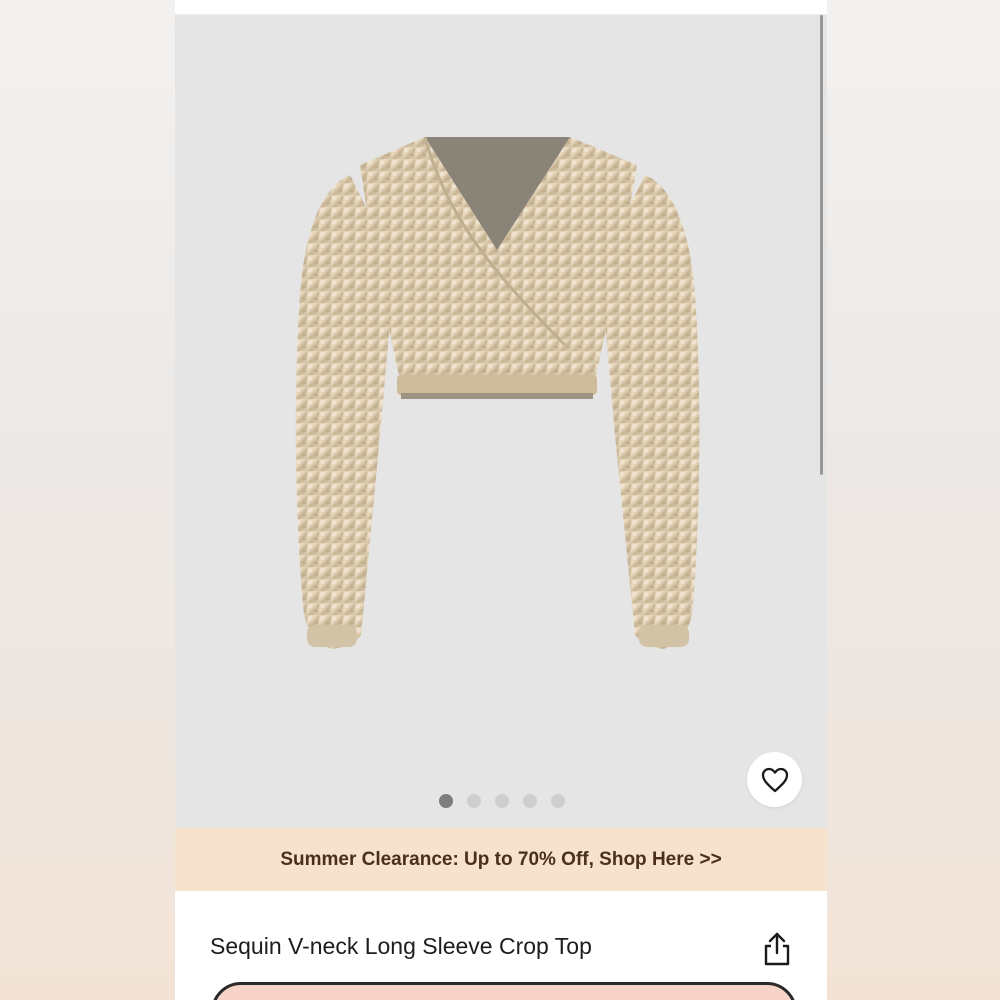 The width and height of the screenshot is (1000, 1000). I want to click on product-info: Sequin V-neck Long Sleeve Crop Top, so click(501, 945).